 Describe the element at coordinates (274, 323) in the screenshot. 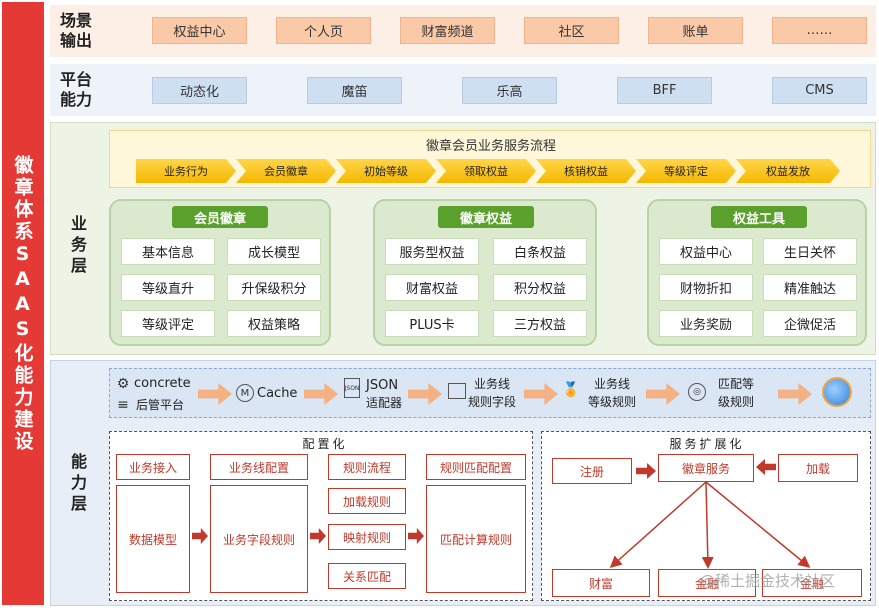

I see `cell-benefit-strategy: 权益策略` at that location.